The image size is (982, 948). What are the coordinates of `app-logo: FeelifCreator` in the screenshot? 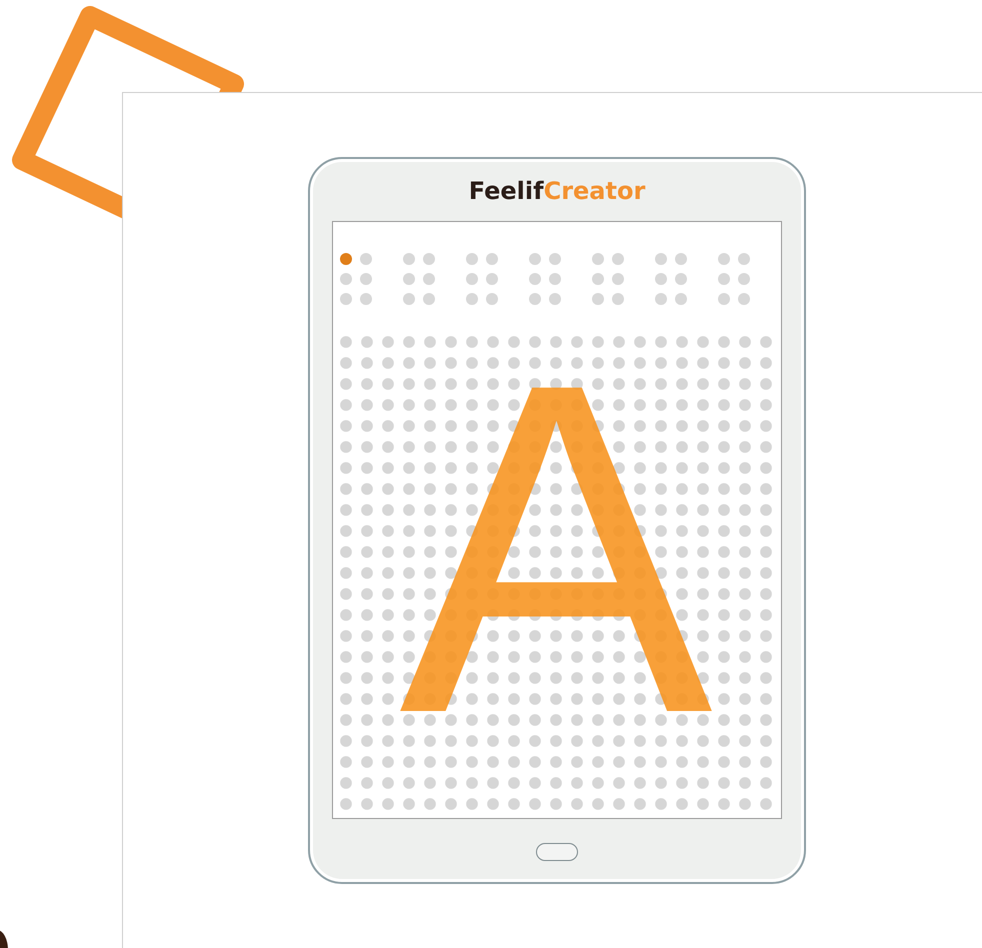 It's located at (557, 191).